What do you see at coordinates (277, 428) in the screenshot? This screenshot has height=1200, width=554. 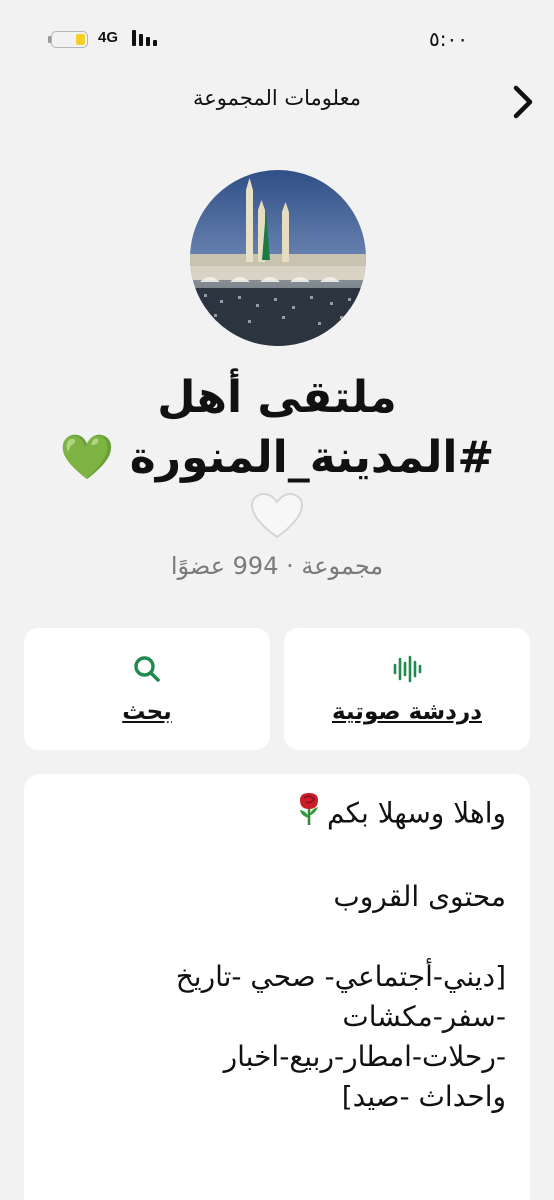 I see `group-title: ملتقى أهل #المدينة_المنورة 💚` at bounding box center [277, 428].